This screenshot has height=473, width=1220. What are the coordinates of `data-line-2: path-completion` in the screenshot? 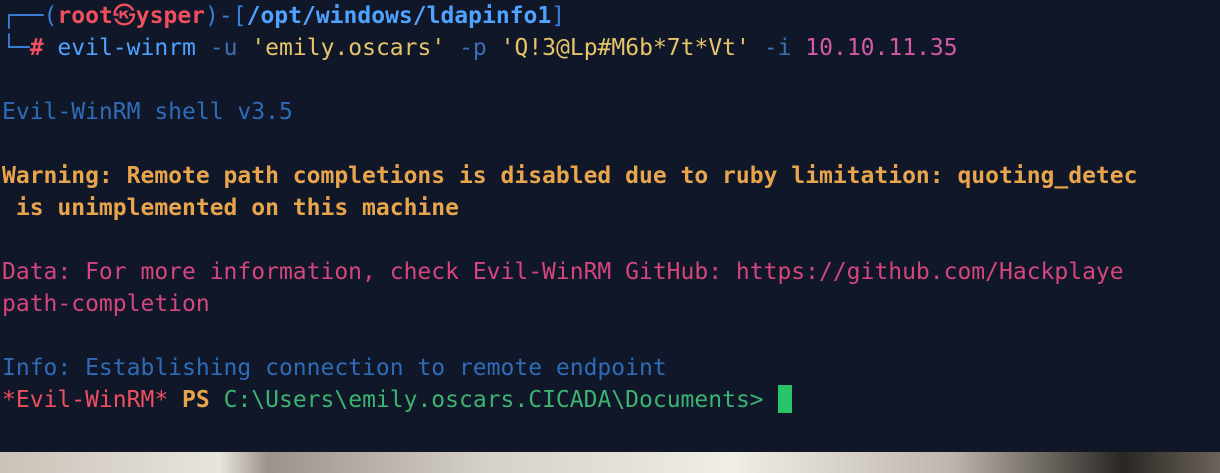 It's located at (106, 304).